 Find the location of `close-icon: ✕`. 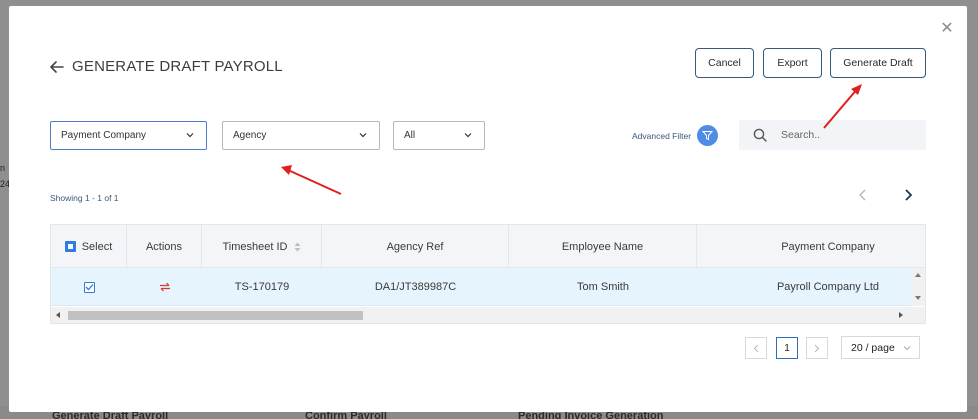

close-icon: ✕ is located at coordinates (947, 28).